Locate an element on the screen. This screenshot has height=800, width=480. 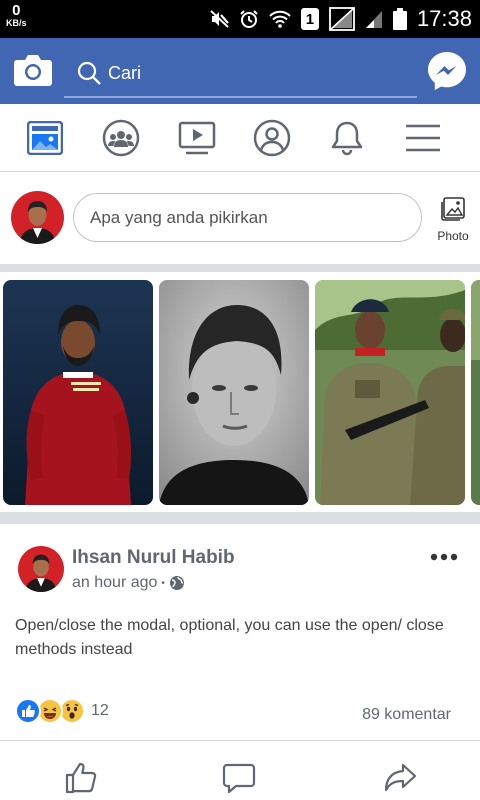
groups-icon is located at coordinates (121, 138).